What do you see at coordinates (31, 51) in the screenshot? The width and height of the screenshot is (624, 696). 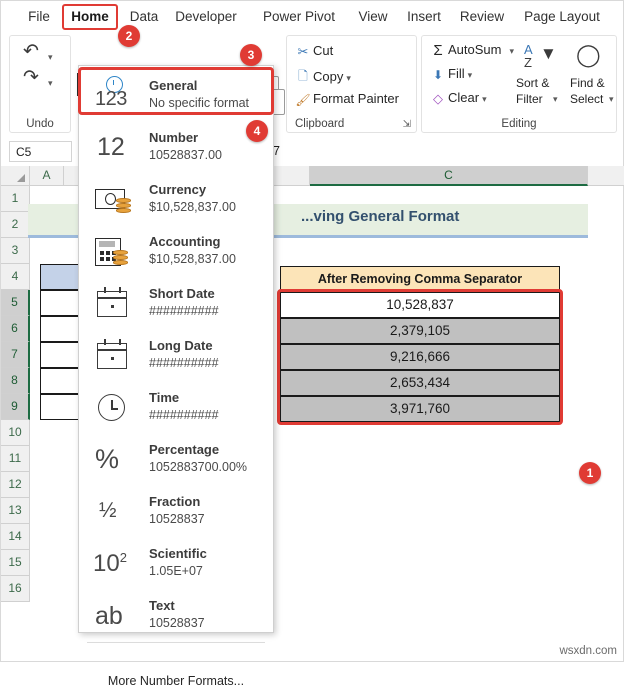 I see `undo-icon: ↶` at bounding box center [31, 51].